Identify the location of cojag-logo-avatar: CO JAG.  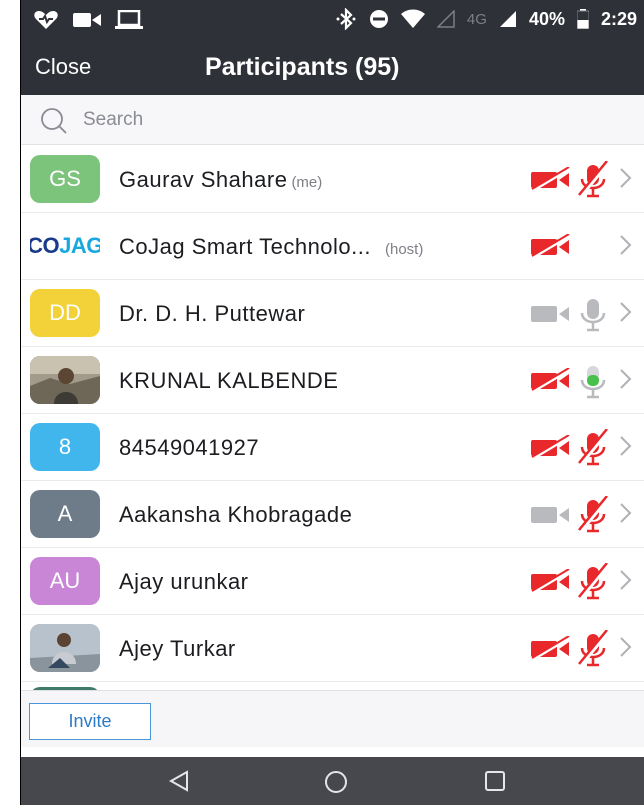
(65, 246).